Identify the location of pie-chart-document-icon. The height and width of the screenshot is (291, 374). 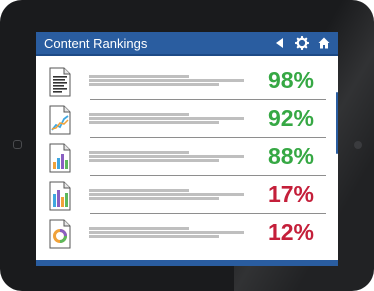
(60, 234).